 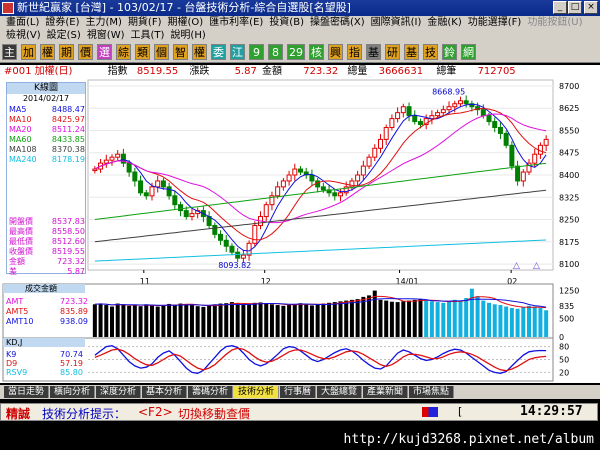 What do you see at coordinates (71, 363) in the screenshot?
I see `kd-legend-value-d9: 57.19` at bounding box center [71, 363].